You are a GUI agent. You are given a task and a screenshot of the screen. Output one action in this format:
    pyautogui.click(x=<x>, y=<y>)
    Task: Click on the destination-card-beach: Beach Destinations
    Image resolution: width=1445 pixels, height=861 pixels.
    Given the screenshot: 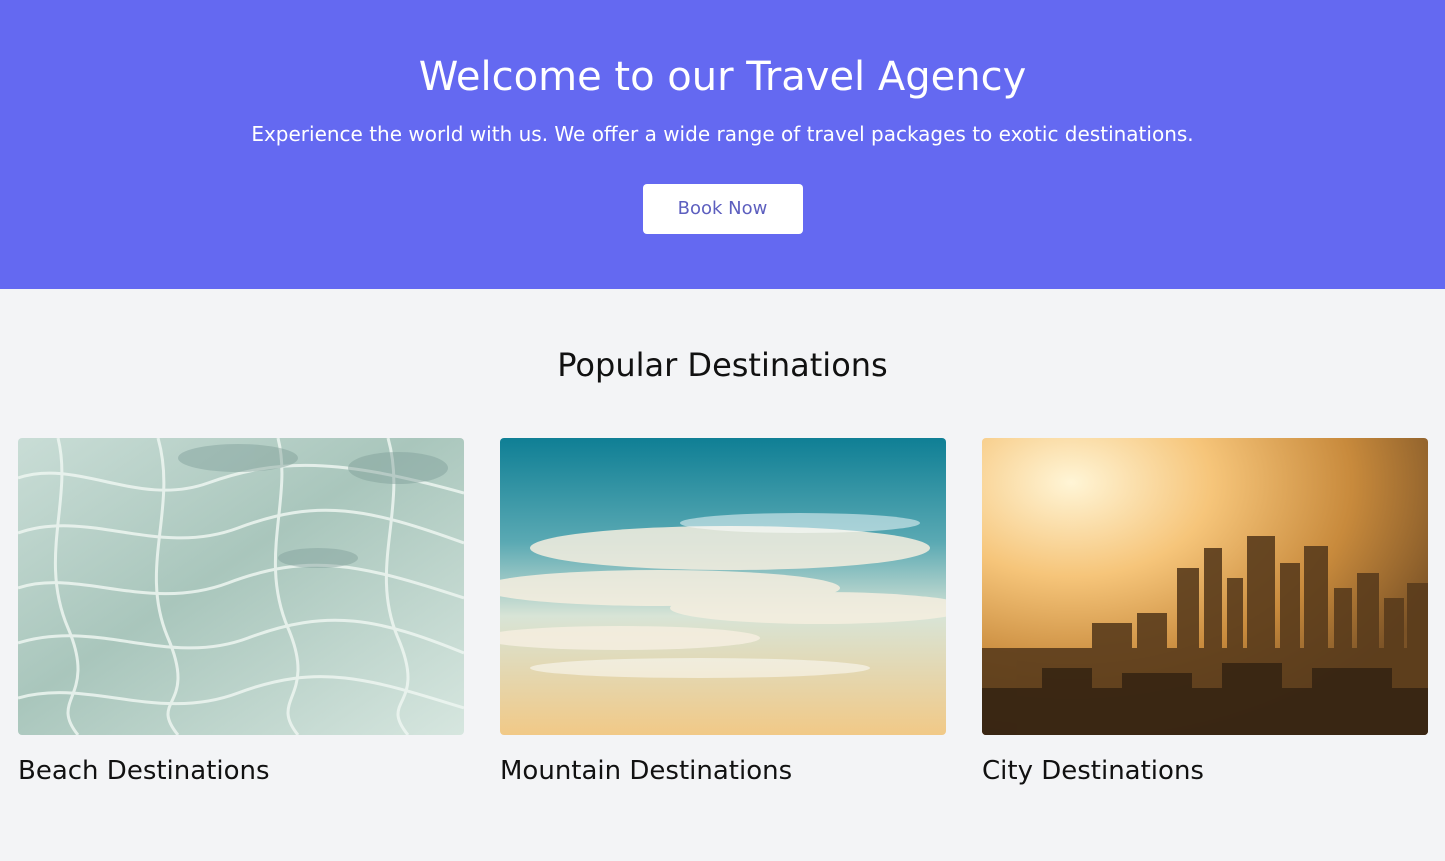 What is the action you would take?
    pyautogui.click(x=241, y=612)
    